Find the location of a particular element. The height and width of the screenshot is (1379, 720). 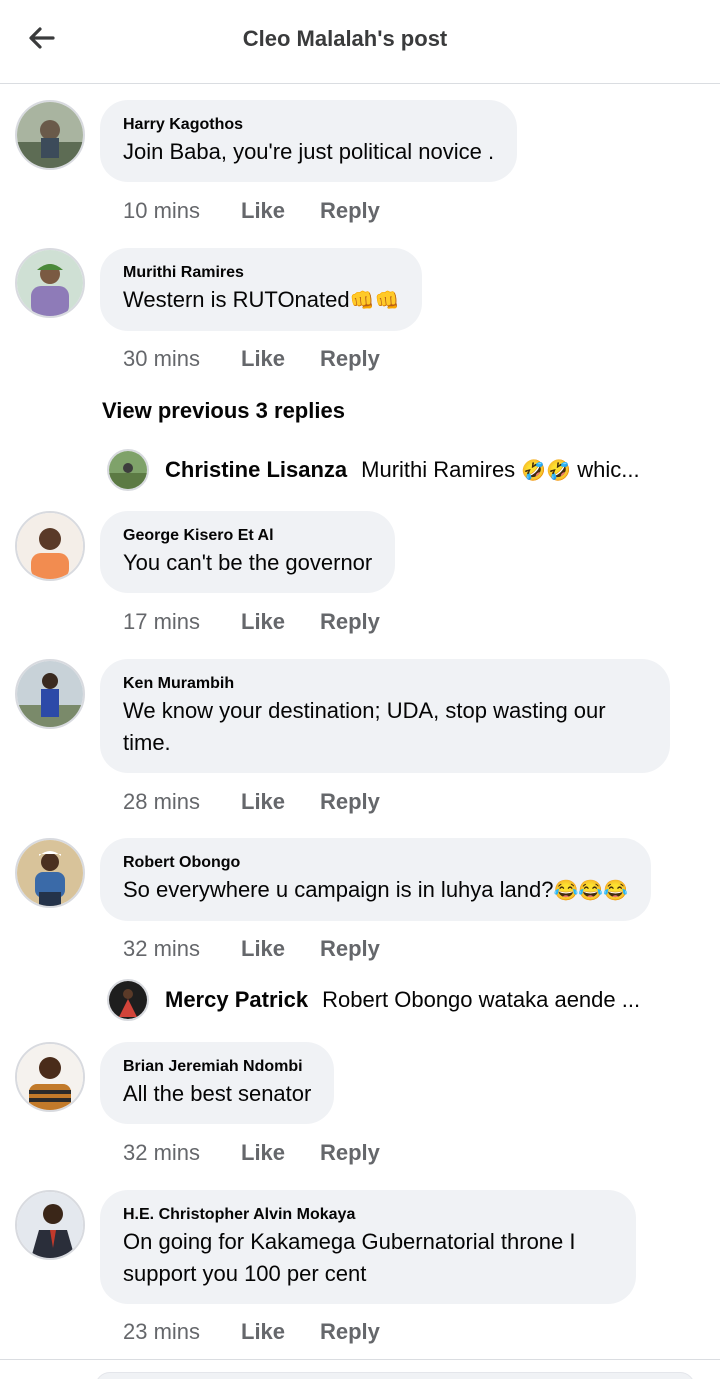

comment-author: Harry Kagothos is located at coordinates (308, 125).